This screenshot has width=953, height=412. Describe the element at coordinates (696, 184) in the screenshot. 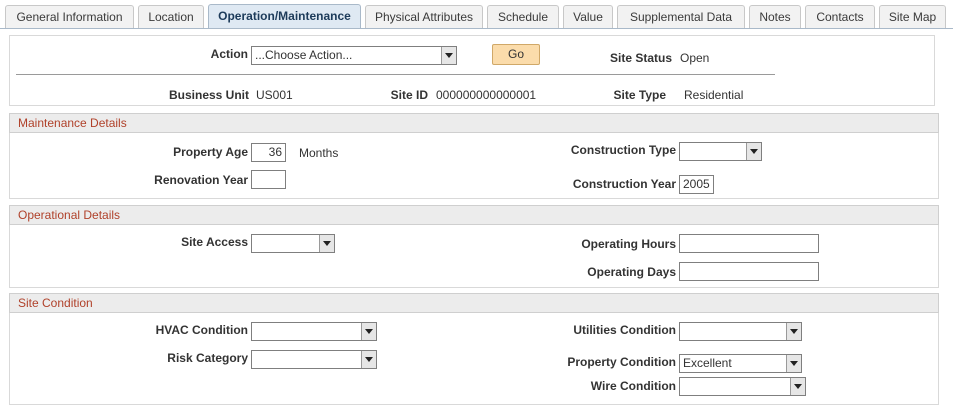

I see `construction-year-input: 2005` at that location.